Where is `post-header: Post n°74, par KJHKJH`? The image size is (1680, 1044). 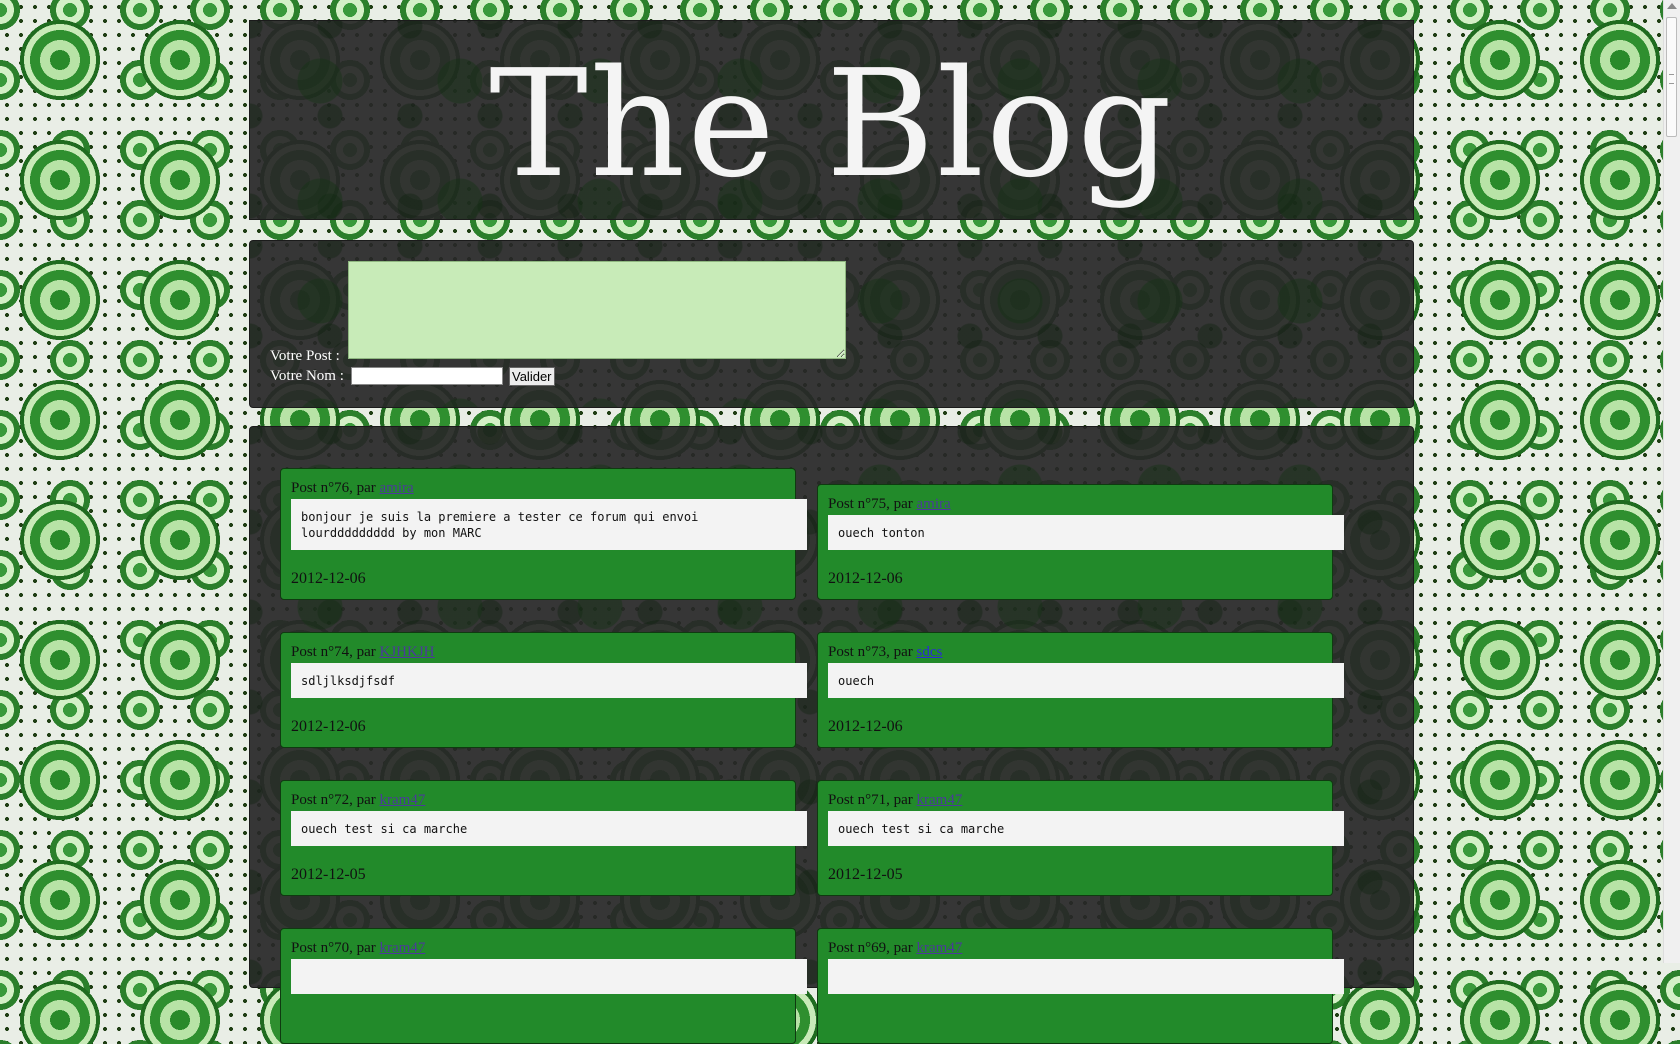
post-header: Post n°74, par KJHKJH is located at coordinates (363, 652).